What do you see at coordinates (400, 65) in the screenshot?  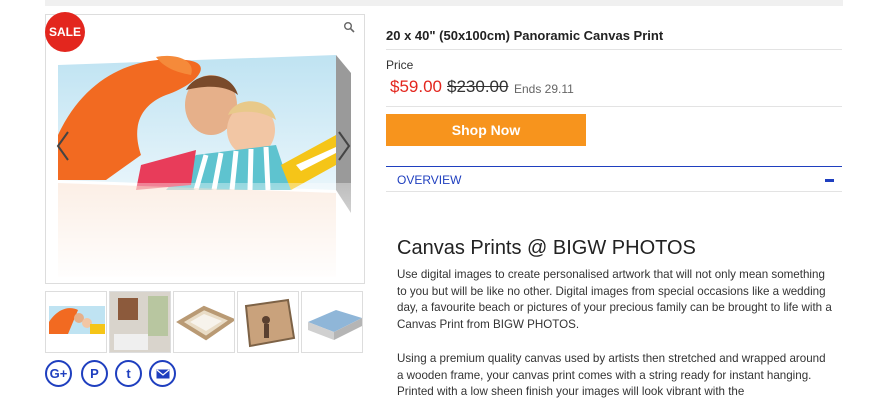 I see `price-label: Price` at bounding box center [400, 65].